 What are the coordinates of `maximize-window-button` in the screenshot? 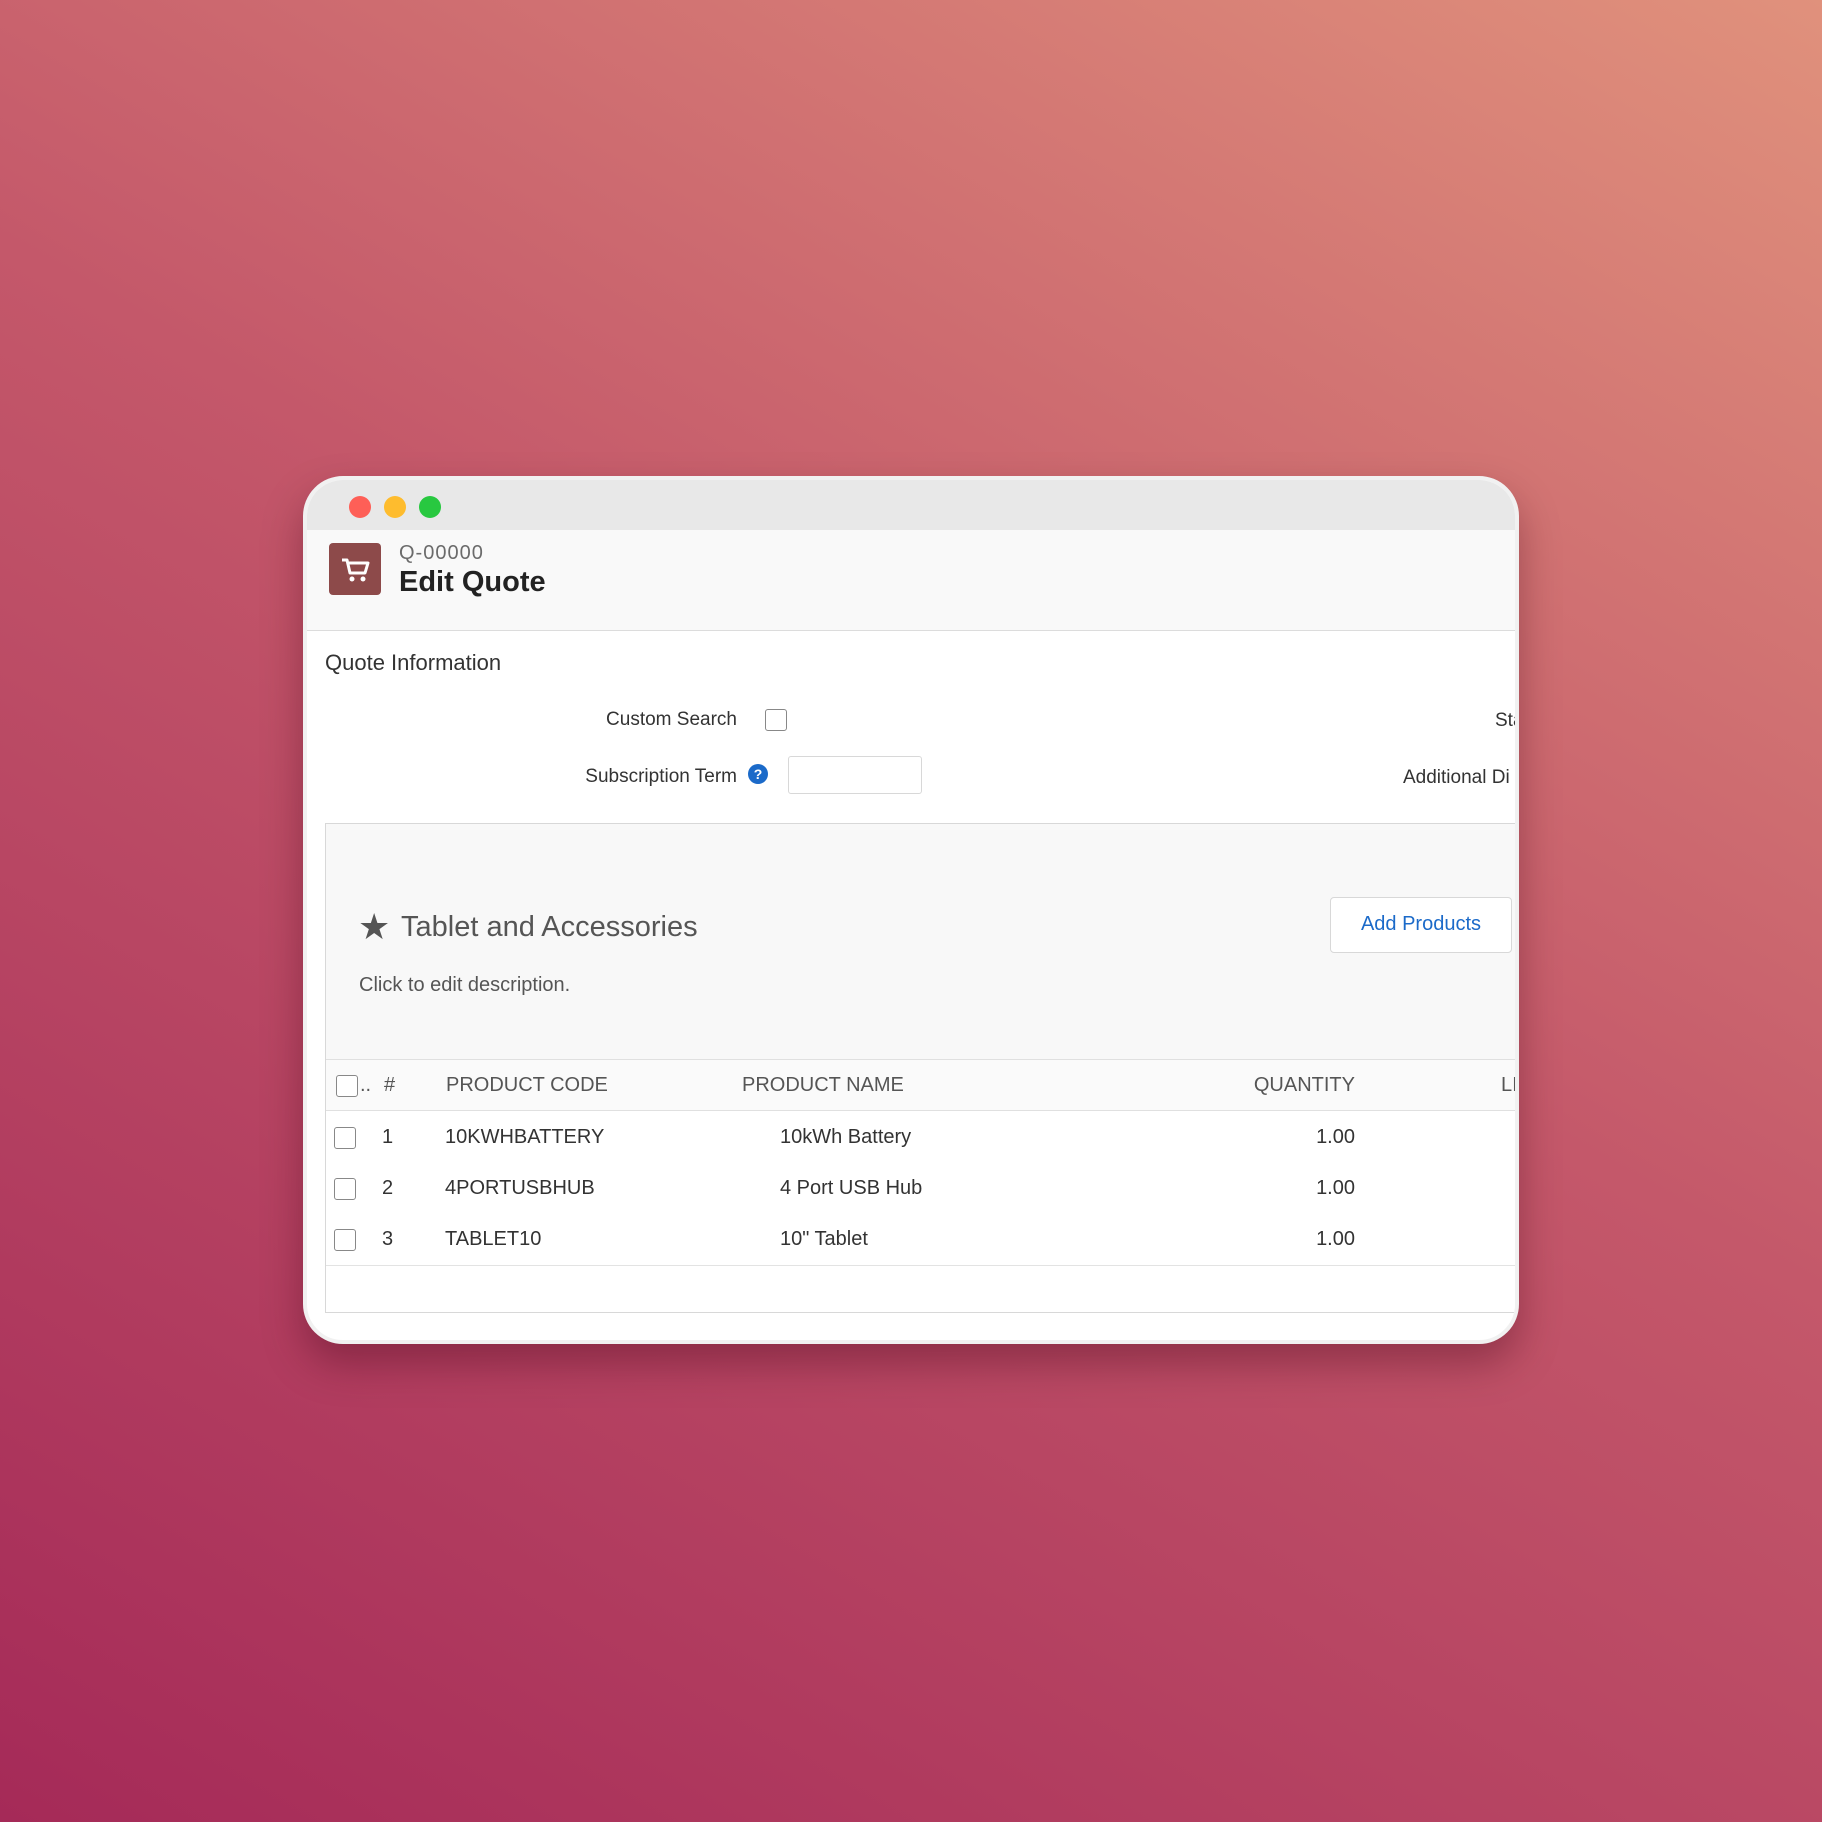 It's located at (430, 507).